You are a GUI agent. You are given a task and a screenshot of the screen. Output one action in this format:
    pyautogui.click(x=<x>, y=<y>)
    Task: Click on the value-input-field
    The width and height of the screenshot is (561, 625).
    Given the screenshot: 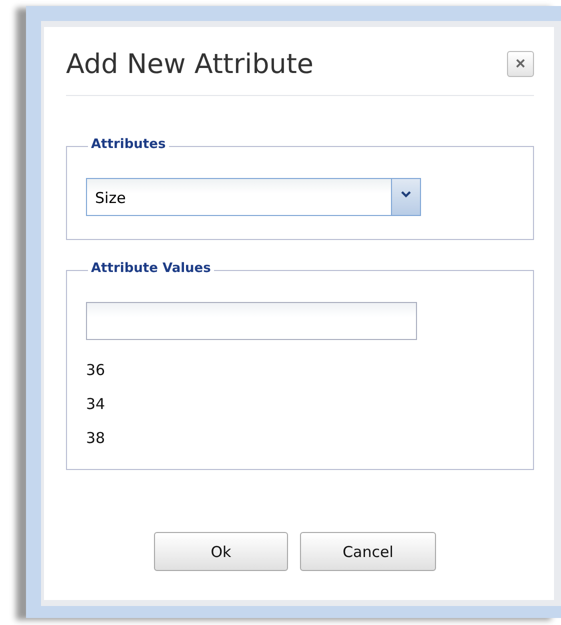 What is the action you would take?
    pyautogui.click(x=251, y=321)
    